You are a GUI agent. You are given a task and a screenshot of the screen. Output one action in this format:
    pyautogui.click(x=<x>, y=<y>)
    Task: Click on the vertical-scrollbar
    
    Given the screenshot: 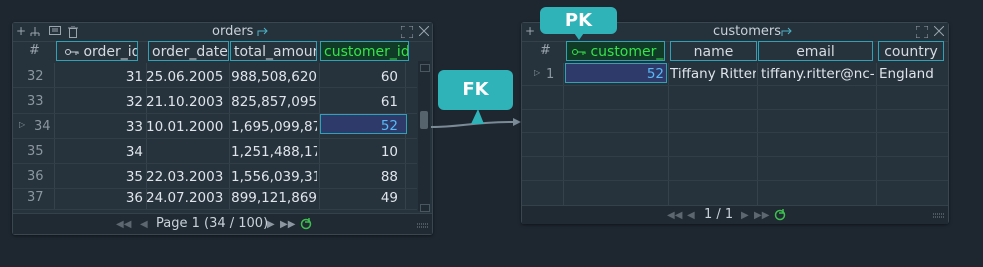 What is the action you would take?
    pyautogui.click(x=424, y=136)
    